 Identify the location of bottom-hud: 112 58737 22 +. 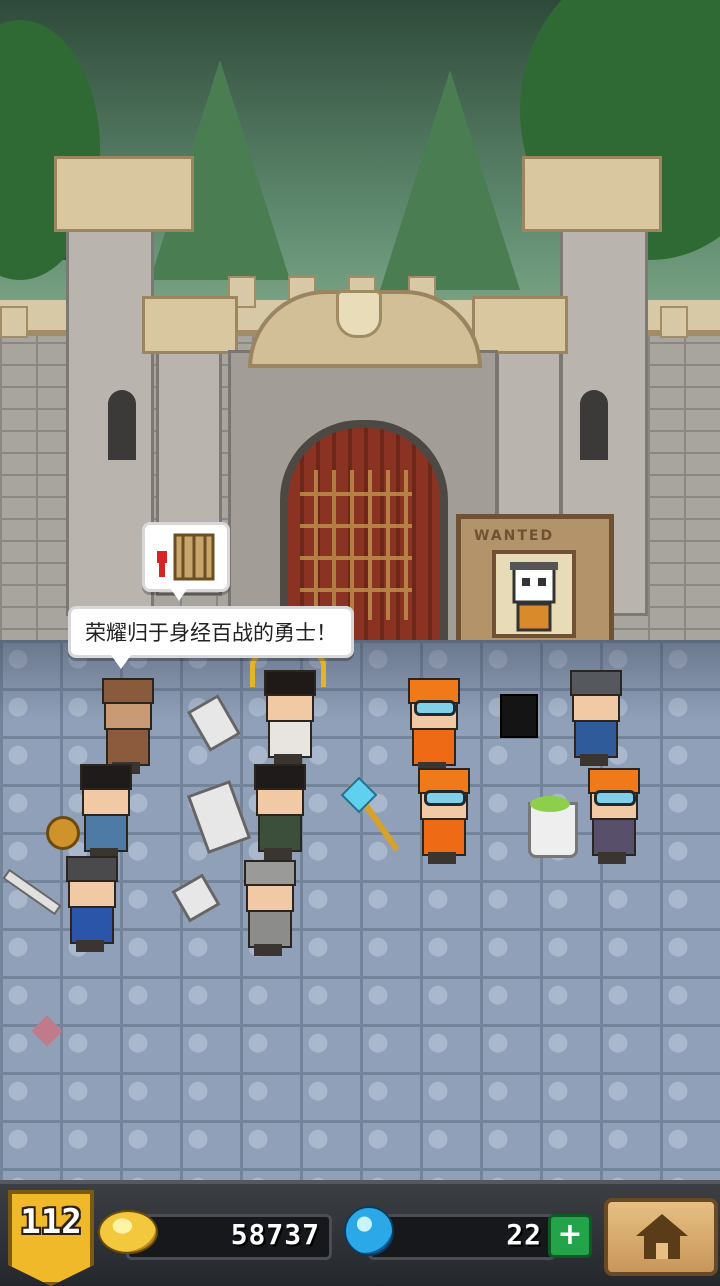
(360, 1233).